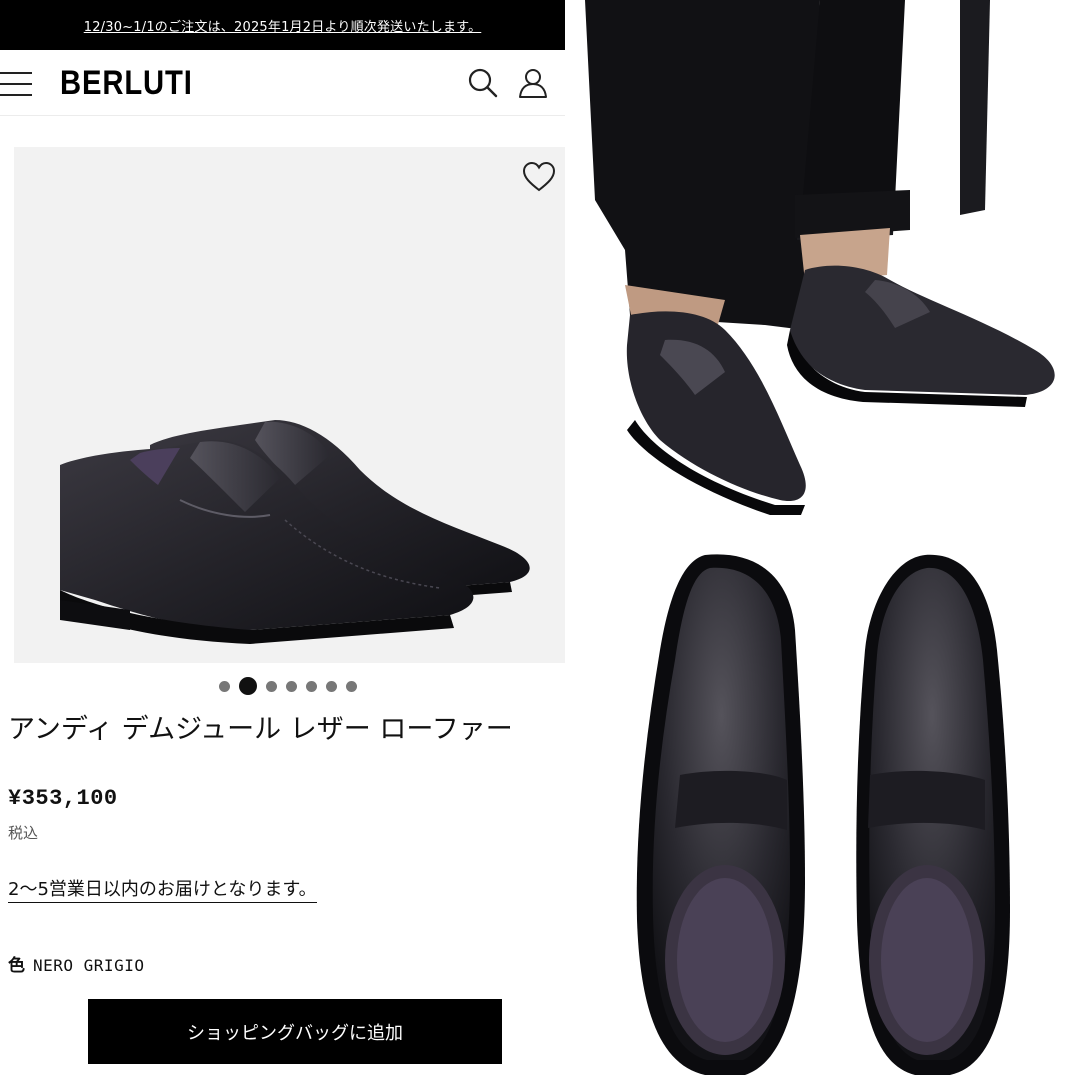  I want to click on brand-logo: BERLUTI, so click(126, 83).